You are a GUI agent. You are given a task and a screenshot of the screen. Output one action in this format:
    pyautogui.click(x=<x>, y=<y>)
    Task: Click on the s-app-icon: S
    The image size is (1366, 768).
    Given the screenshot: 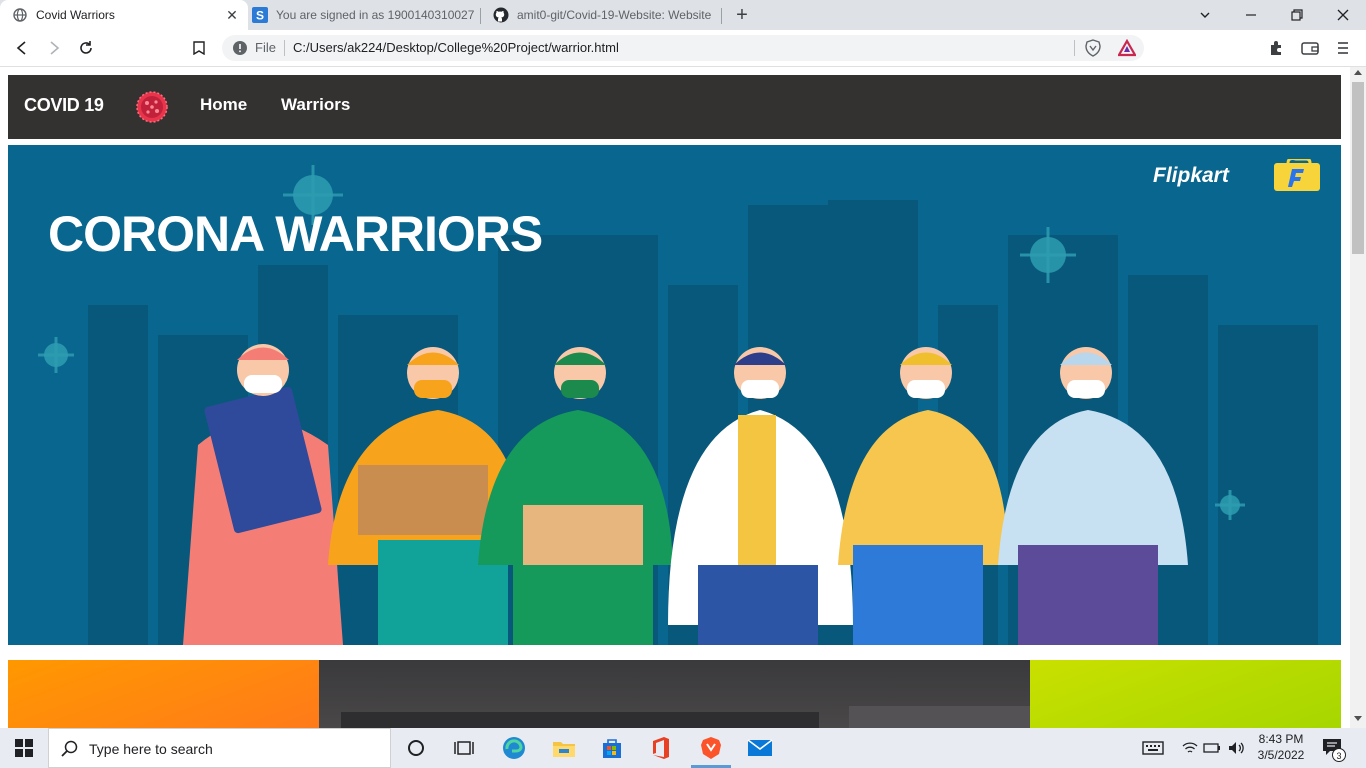 What is the action you would take?
    pyautogui.click(x=260, y=15)
    